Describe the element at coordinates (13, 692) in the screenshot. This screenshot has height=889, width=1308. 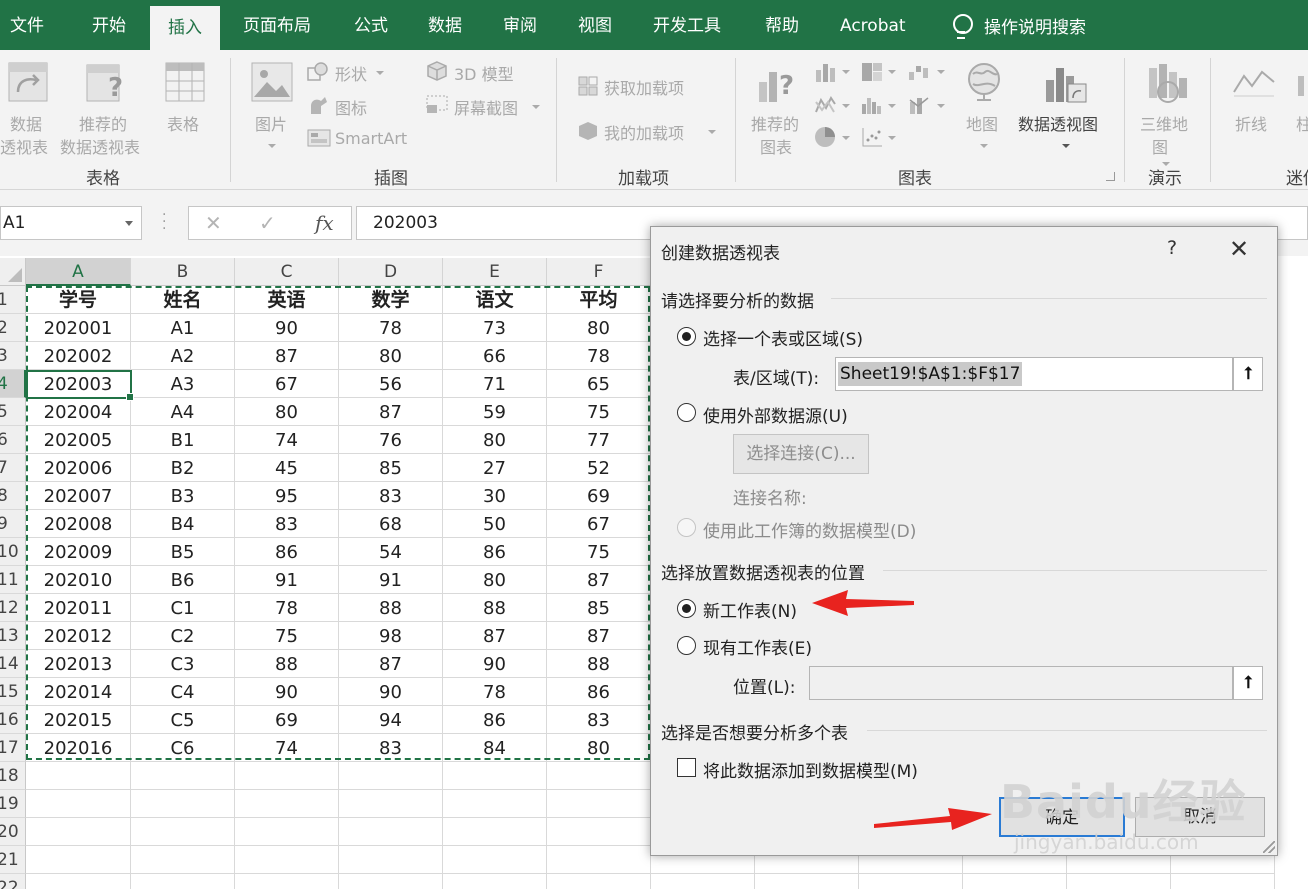
I see `row-header: 15` at that location.